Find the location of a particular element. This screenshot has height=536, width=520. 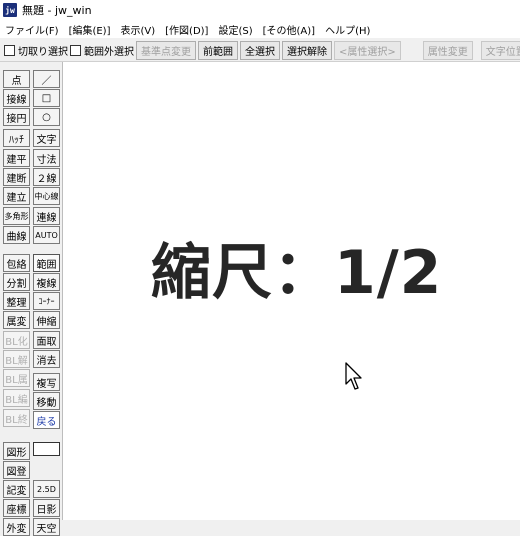

tool-stretch: 伸縮 is located at coordinates (46, 320).